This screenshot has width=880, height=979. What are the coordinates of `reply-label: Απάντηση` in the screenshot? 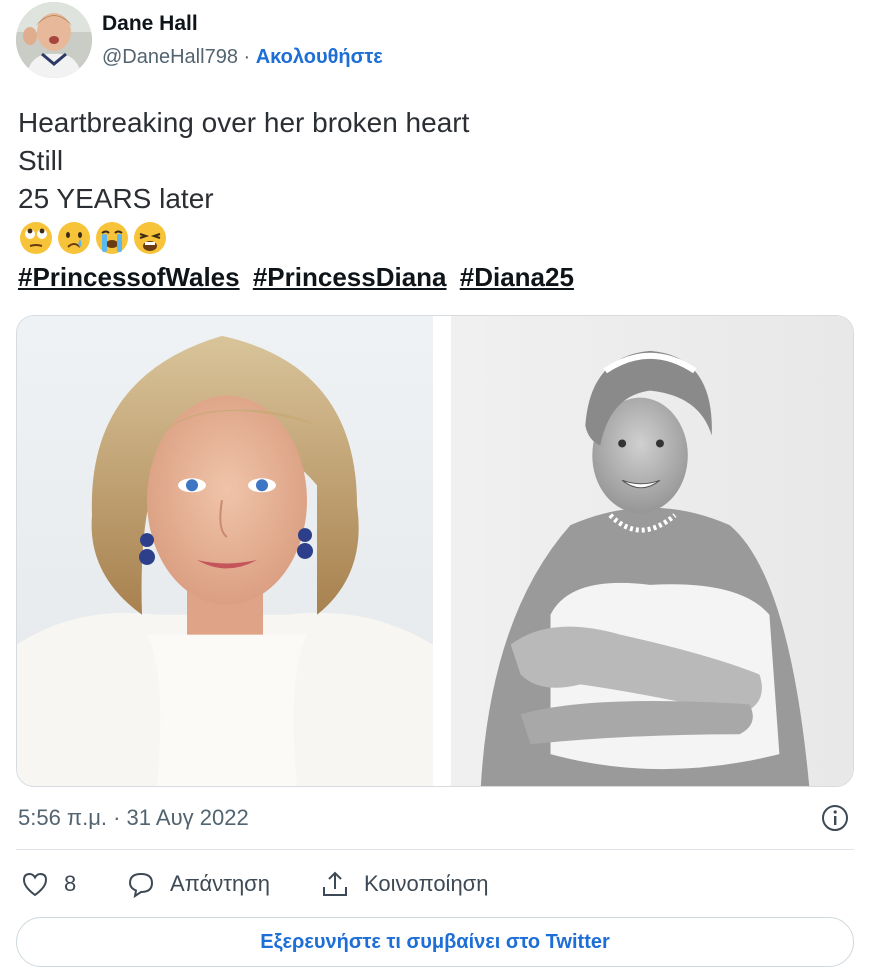 It's located at (220, 883).